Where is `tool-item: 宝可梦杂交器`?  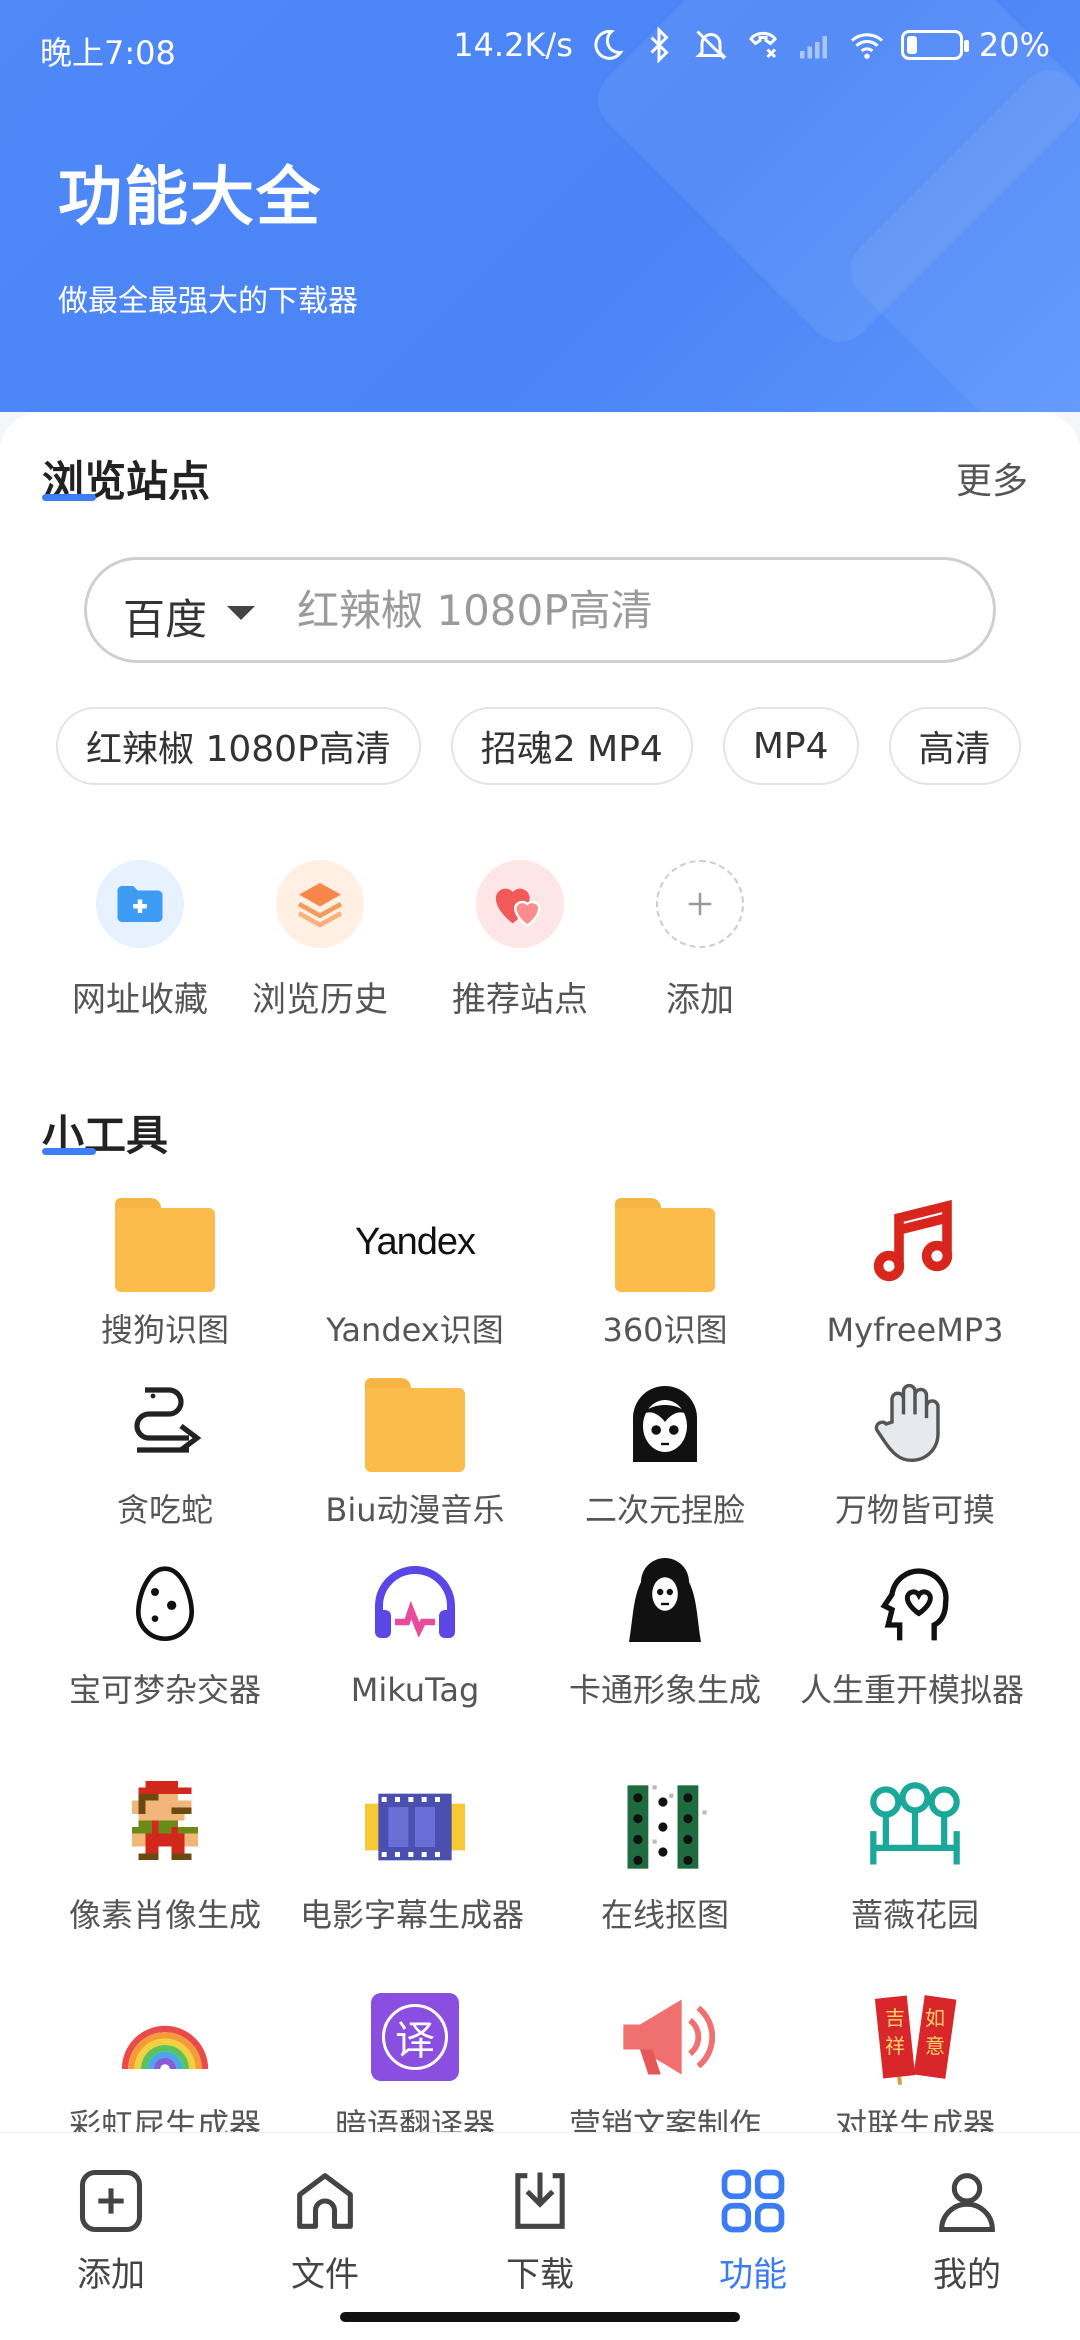
tool-item: 宝可梦杂交器 is located at coordinates (165, 1632).